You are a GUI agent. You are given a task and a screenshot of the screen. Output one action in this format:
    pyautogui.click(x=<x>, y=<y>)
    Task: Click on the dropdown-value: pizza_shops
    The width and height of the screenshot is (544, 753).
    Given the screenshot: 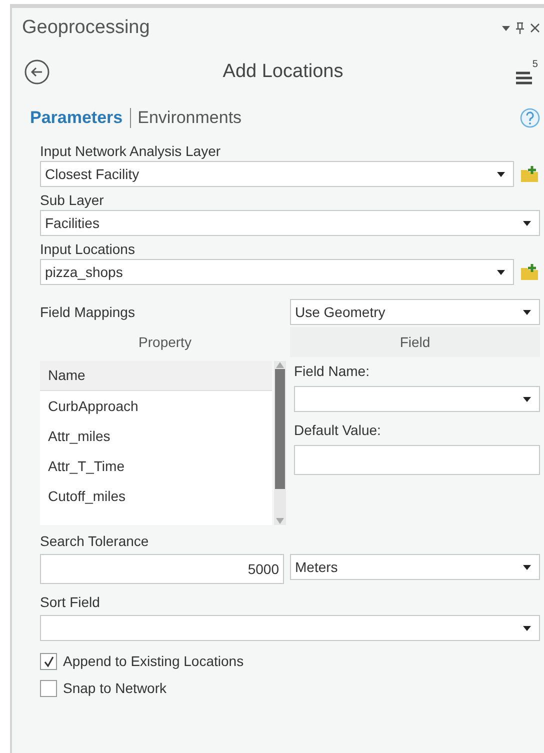 What is the action you would take?
    pyautogui.click(x=84, y=272)
    